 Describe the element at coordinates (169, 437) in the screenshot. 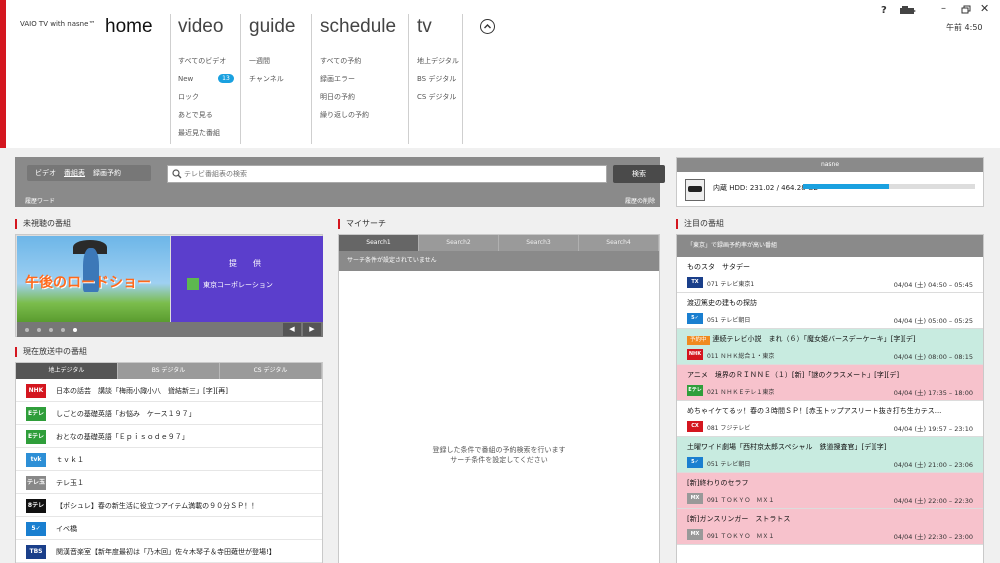

I see `onair-row: Eテレ おとなの基礎英語「Ｅｐｉｓｏｄｅ９７」` at that location.